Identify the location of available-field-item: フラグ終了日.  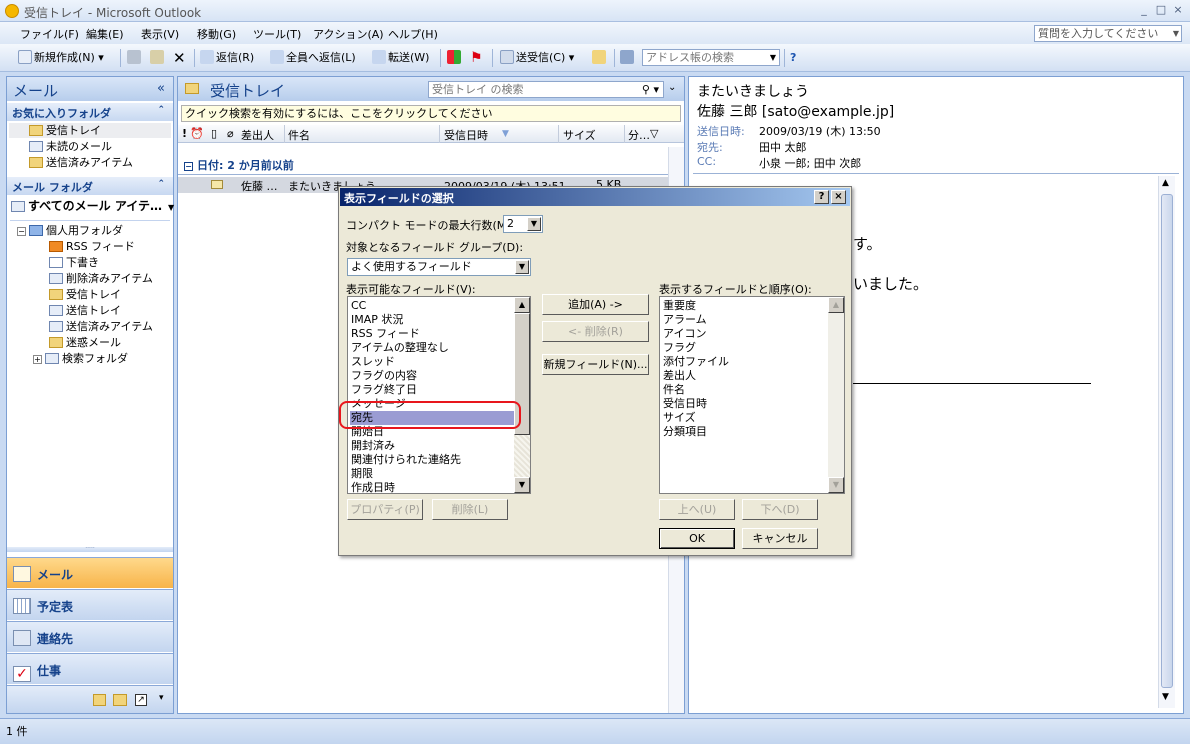
(384, 390).